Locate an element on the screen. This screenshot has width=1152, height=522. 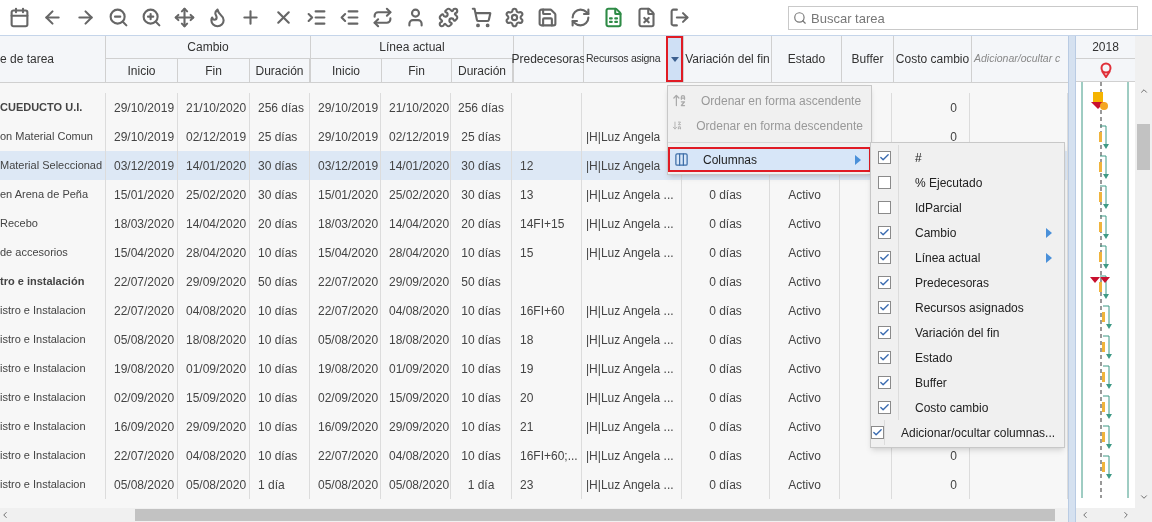
save-icon is located at coordinates (547, 17).